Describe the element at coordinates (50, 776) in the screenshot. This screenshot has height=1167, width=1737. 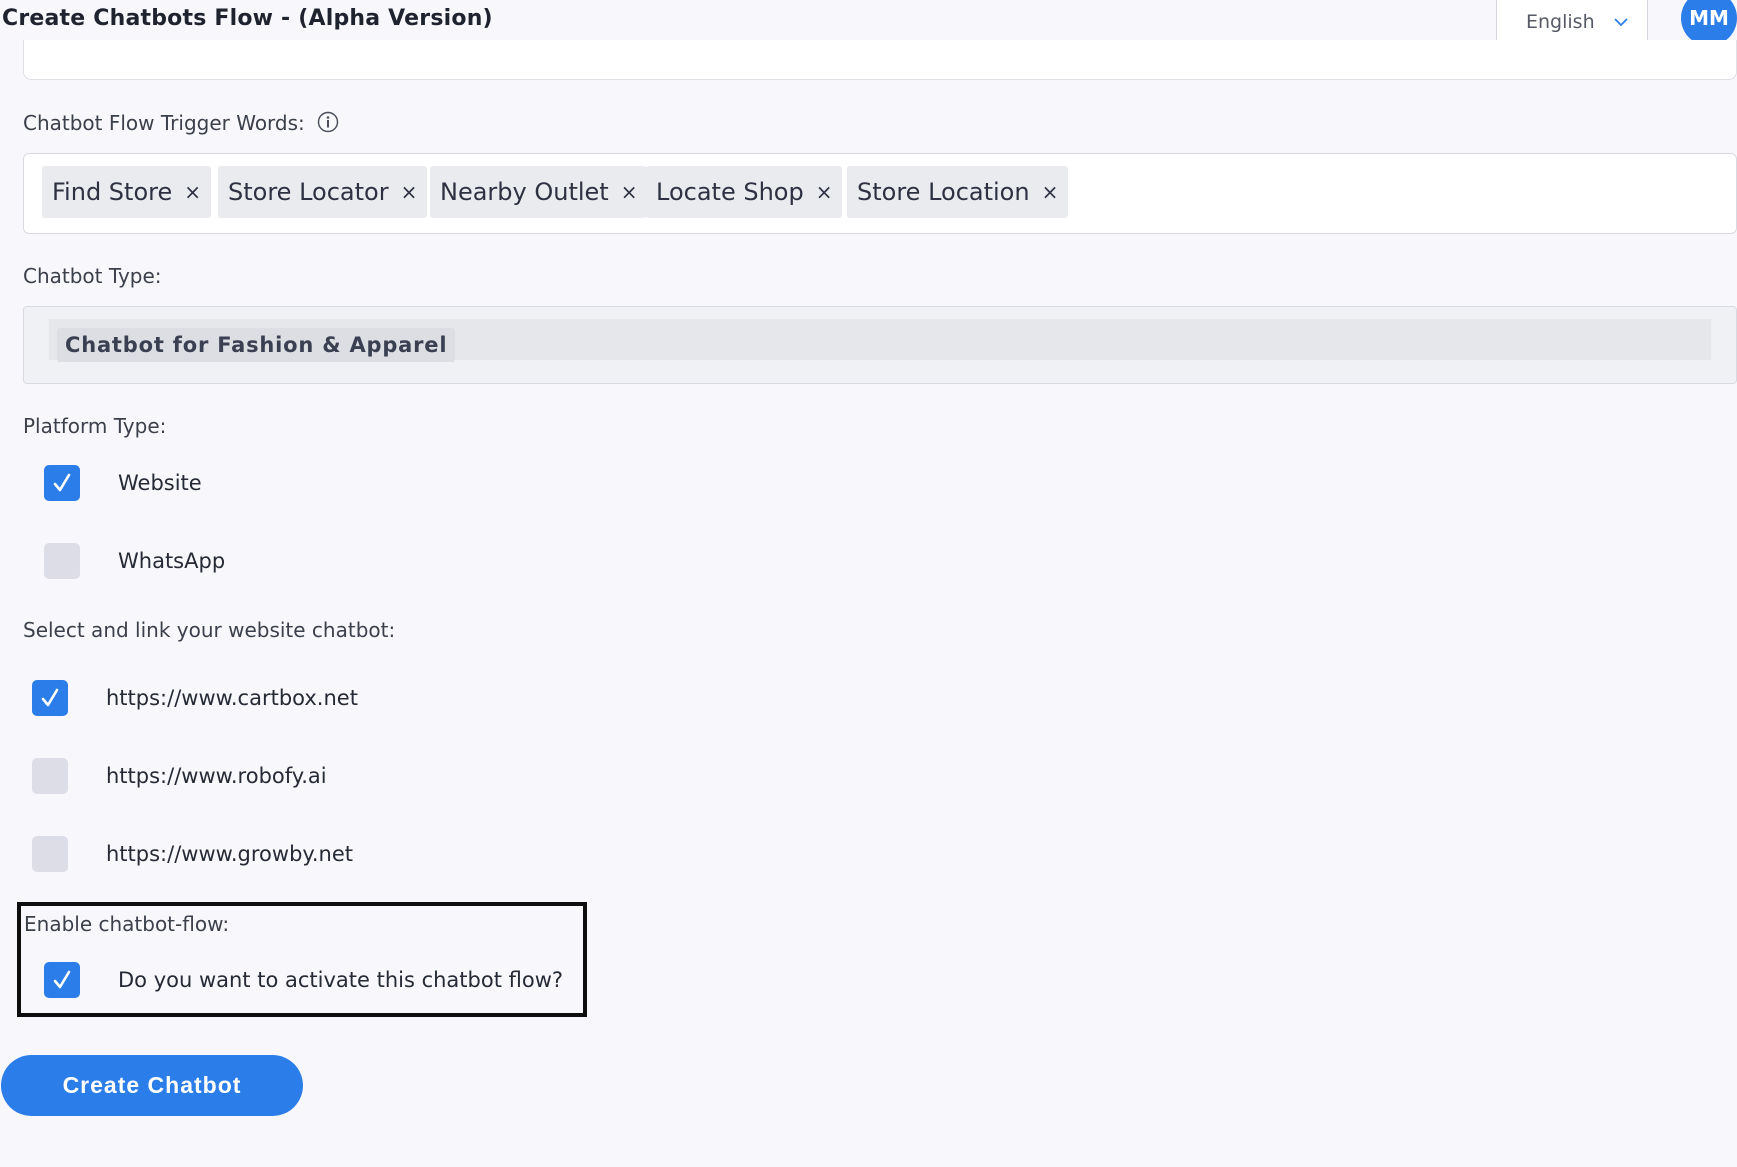
I see `website-robofy-checkbox` at that location.